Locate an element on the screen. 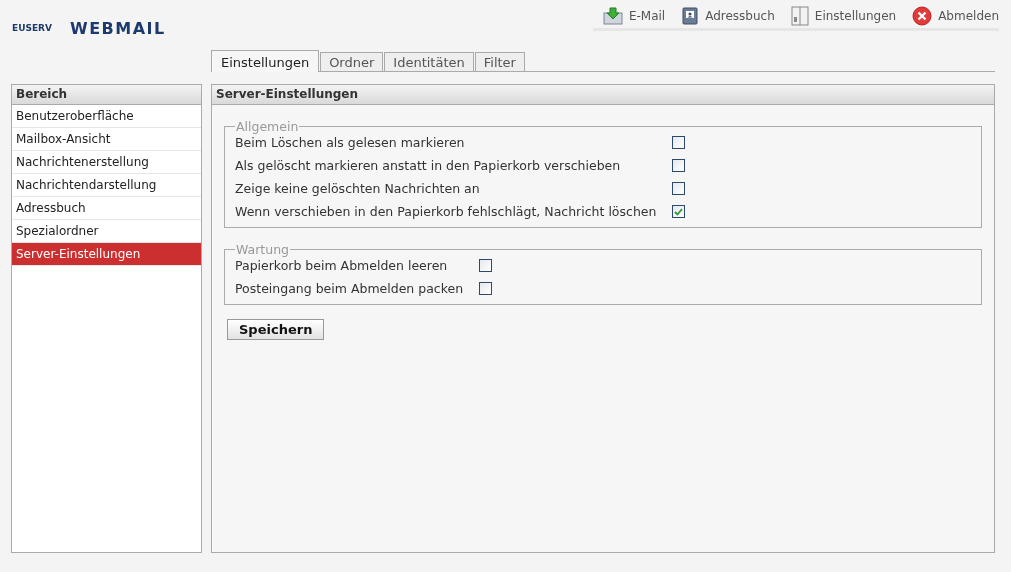  group-legend: Allgemein is located at coordinates (267, 126).